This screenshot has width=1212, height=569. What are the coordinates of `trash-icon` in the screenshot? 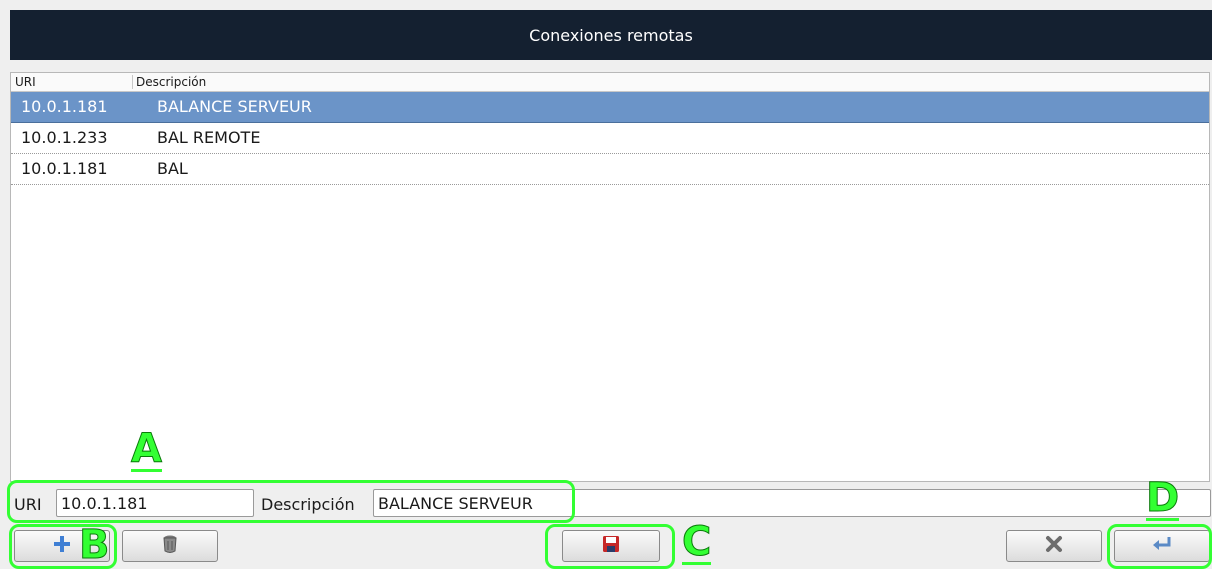 It's located at (170, 546).